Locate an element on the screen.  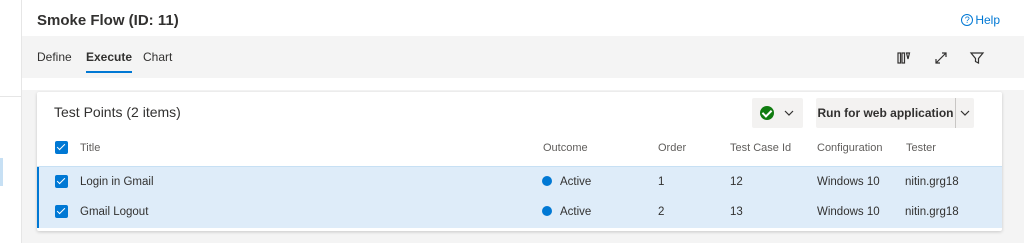
row-test-case-id: 13 is located at coordinates (736, 212).